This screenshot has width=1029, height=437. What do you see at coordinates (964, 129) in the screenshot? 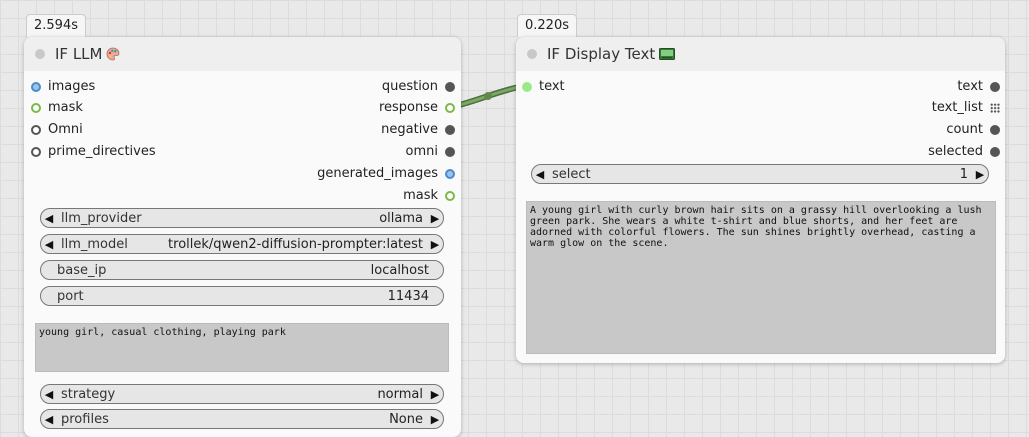
I see `output-label: count` at bounding box center [964, 129].